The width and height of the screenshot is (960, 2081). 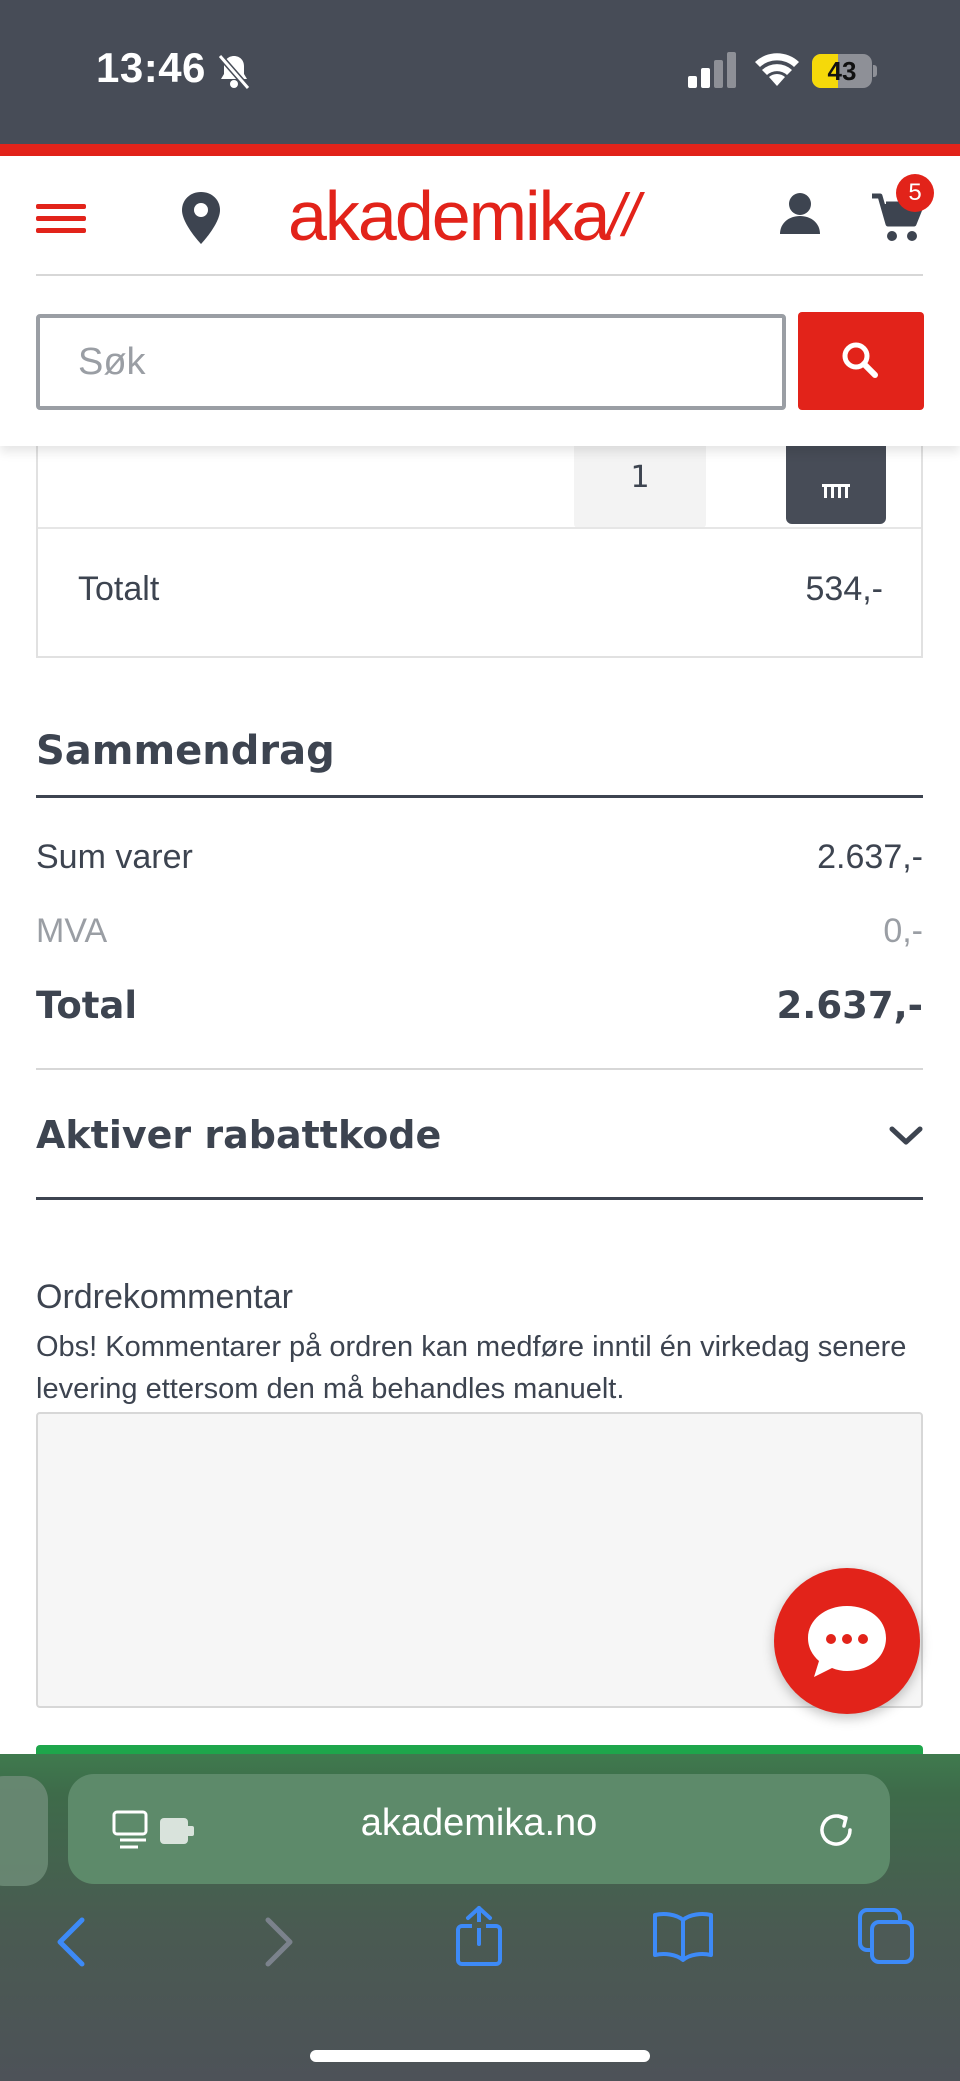 What do you see at coordinates (24, 1831) in the screenshot?
I see `previous-tab-preview` at bounding box center [24, 1831].